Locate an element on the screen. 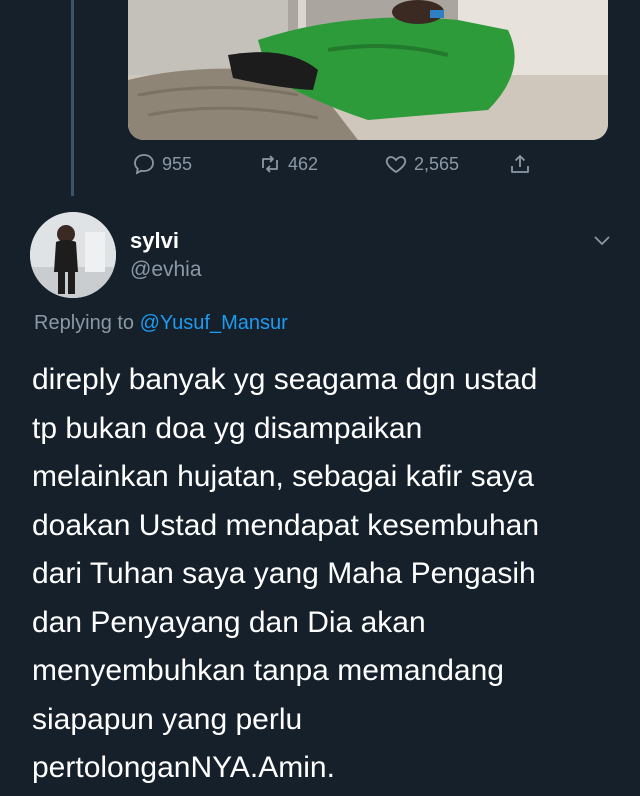 This screenshot has height=796, width=640. avatar is located at coordinates (73, 255).